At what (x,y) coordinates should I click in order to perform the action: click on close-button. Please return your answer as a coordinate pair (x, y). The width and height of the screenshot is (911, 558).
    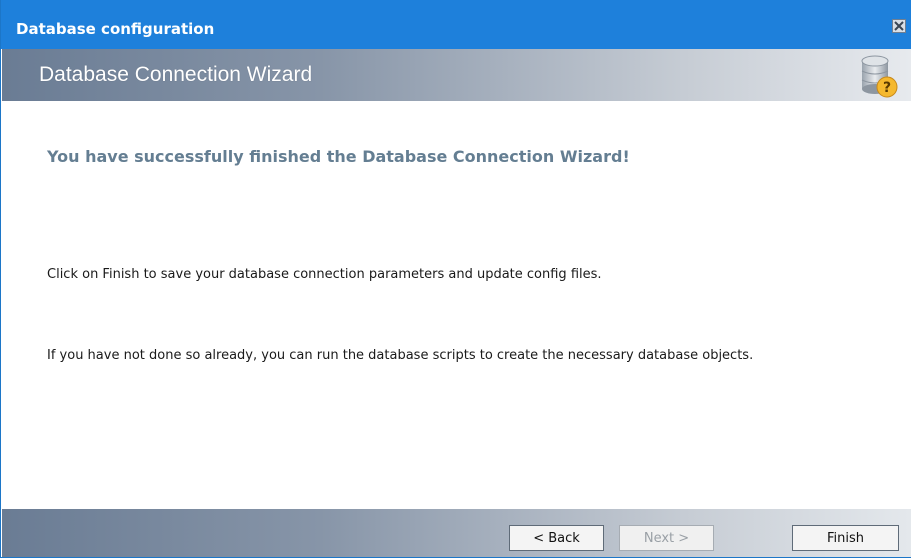
    Looking at the image, I should click on (899, 26).